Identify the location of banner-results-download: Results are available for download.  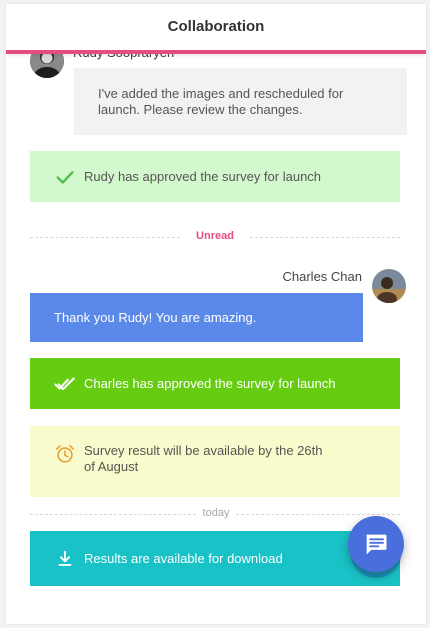
(215, 558).